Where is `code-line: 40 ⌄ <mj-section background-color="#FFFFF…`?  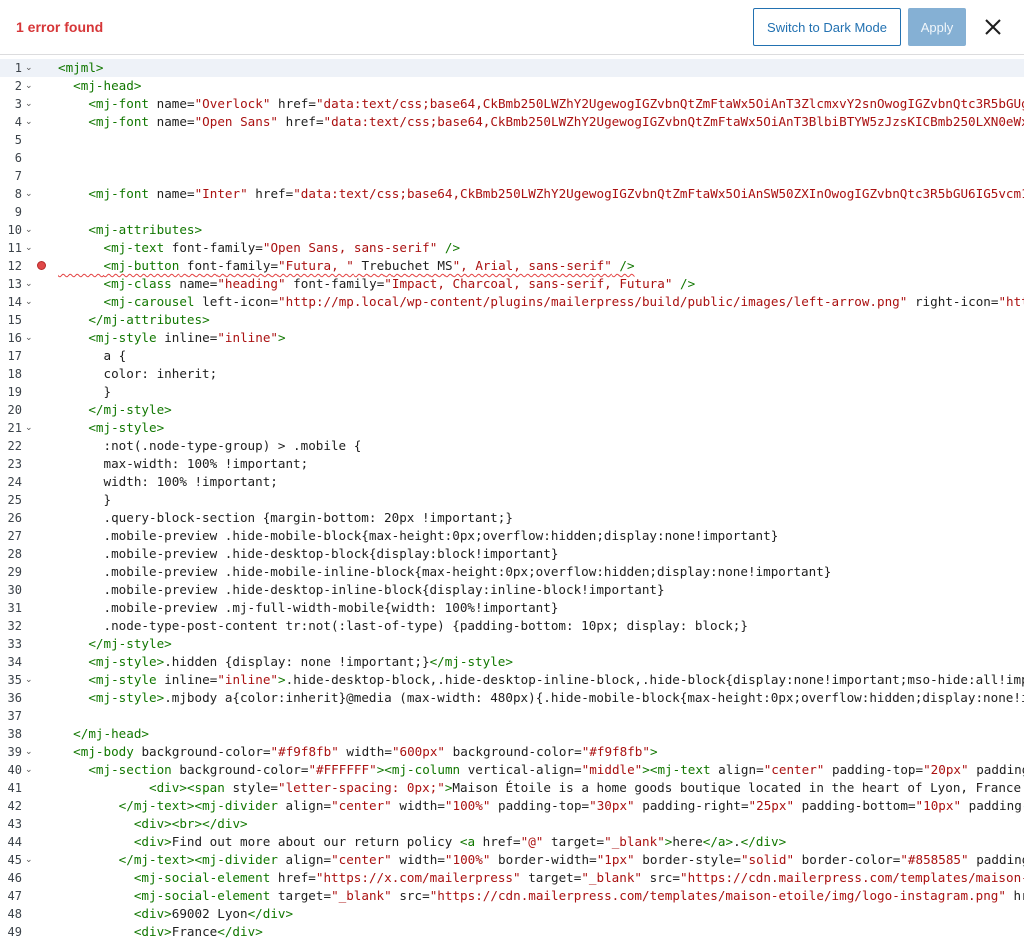 code-line: 40 ⌄ <mj-section background-color="#FFFFF… is located at coordinates (512, 770).